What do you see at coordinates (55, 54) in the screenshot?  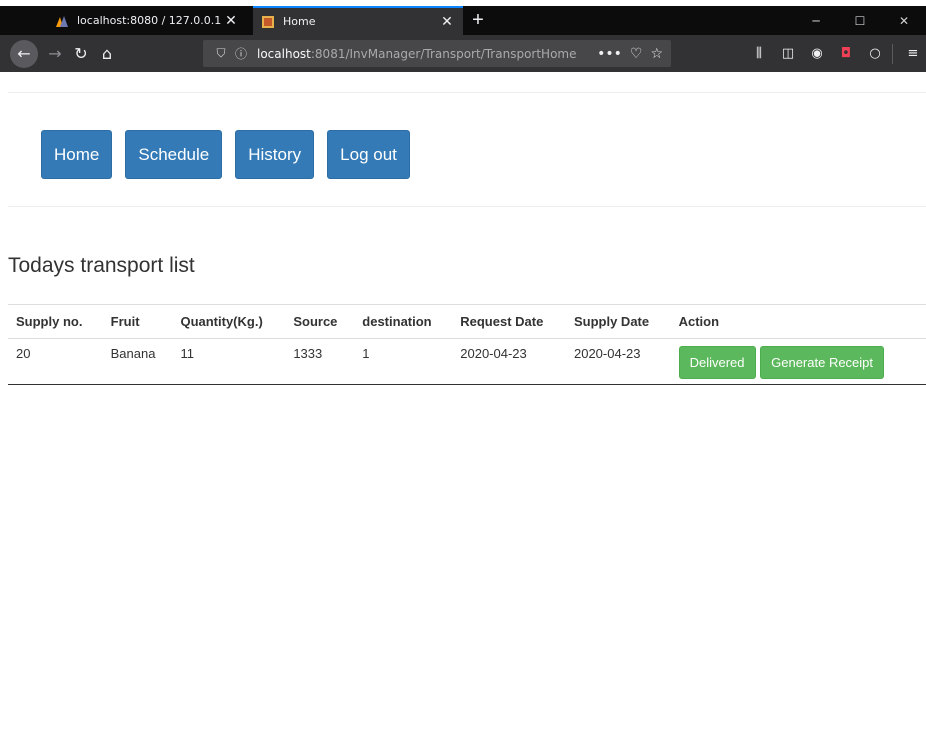 I see `forward-arrow-icon: →` at bounding box center [55, 54].